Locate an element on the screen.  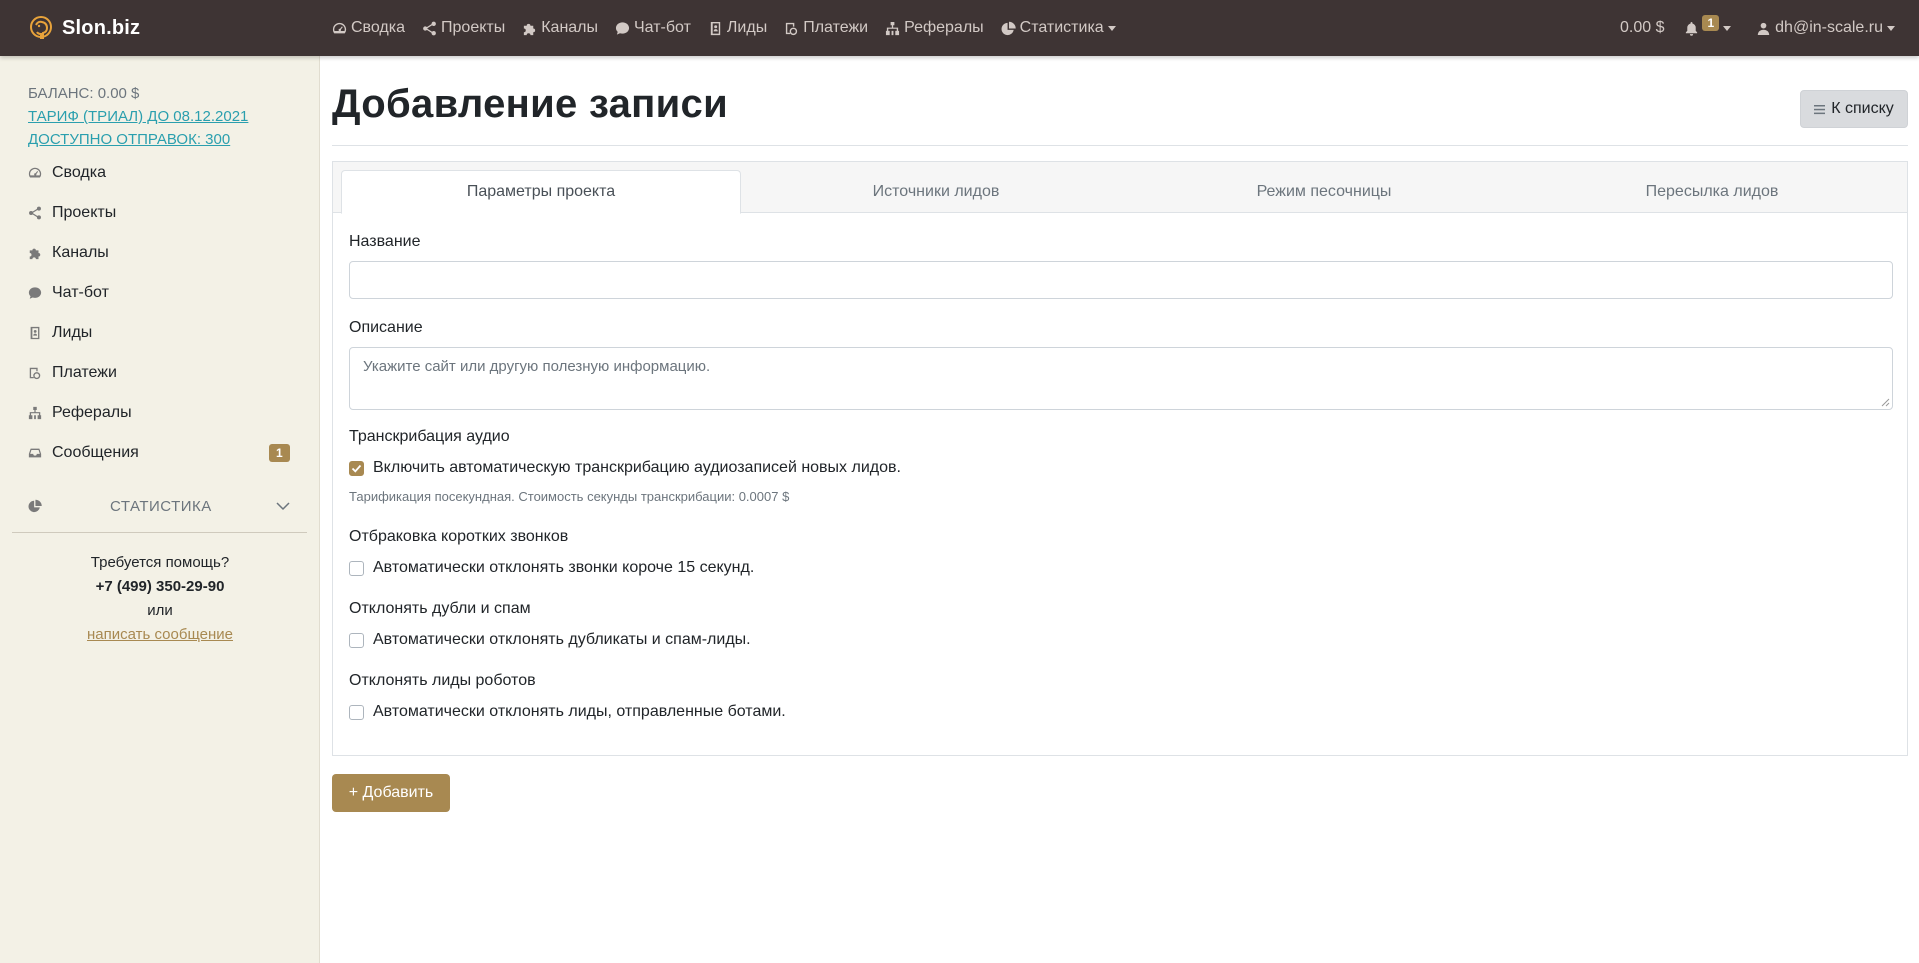
topnav-item-label: Рефералы is located at coordinates (944, 27).